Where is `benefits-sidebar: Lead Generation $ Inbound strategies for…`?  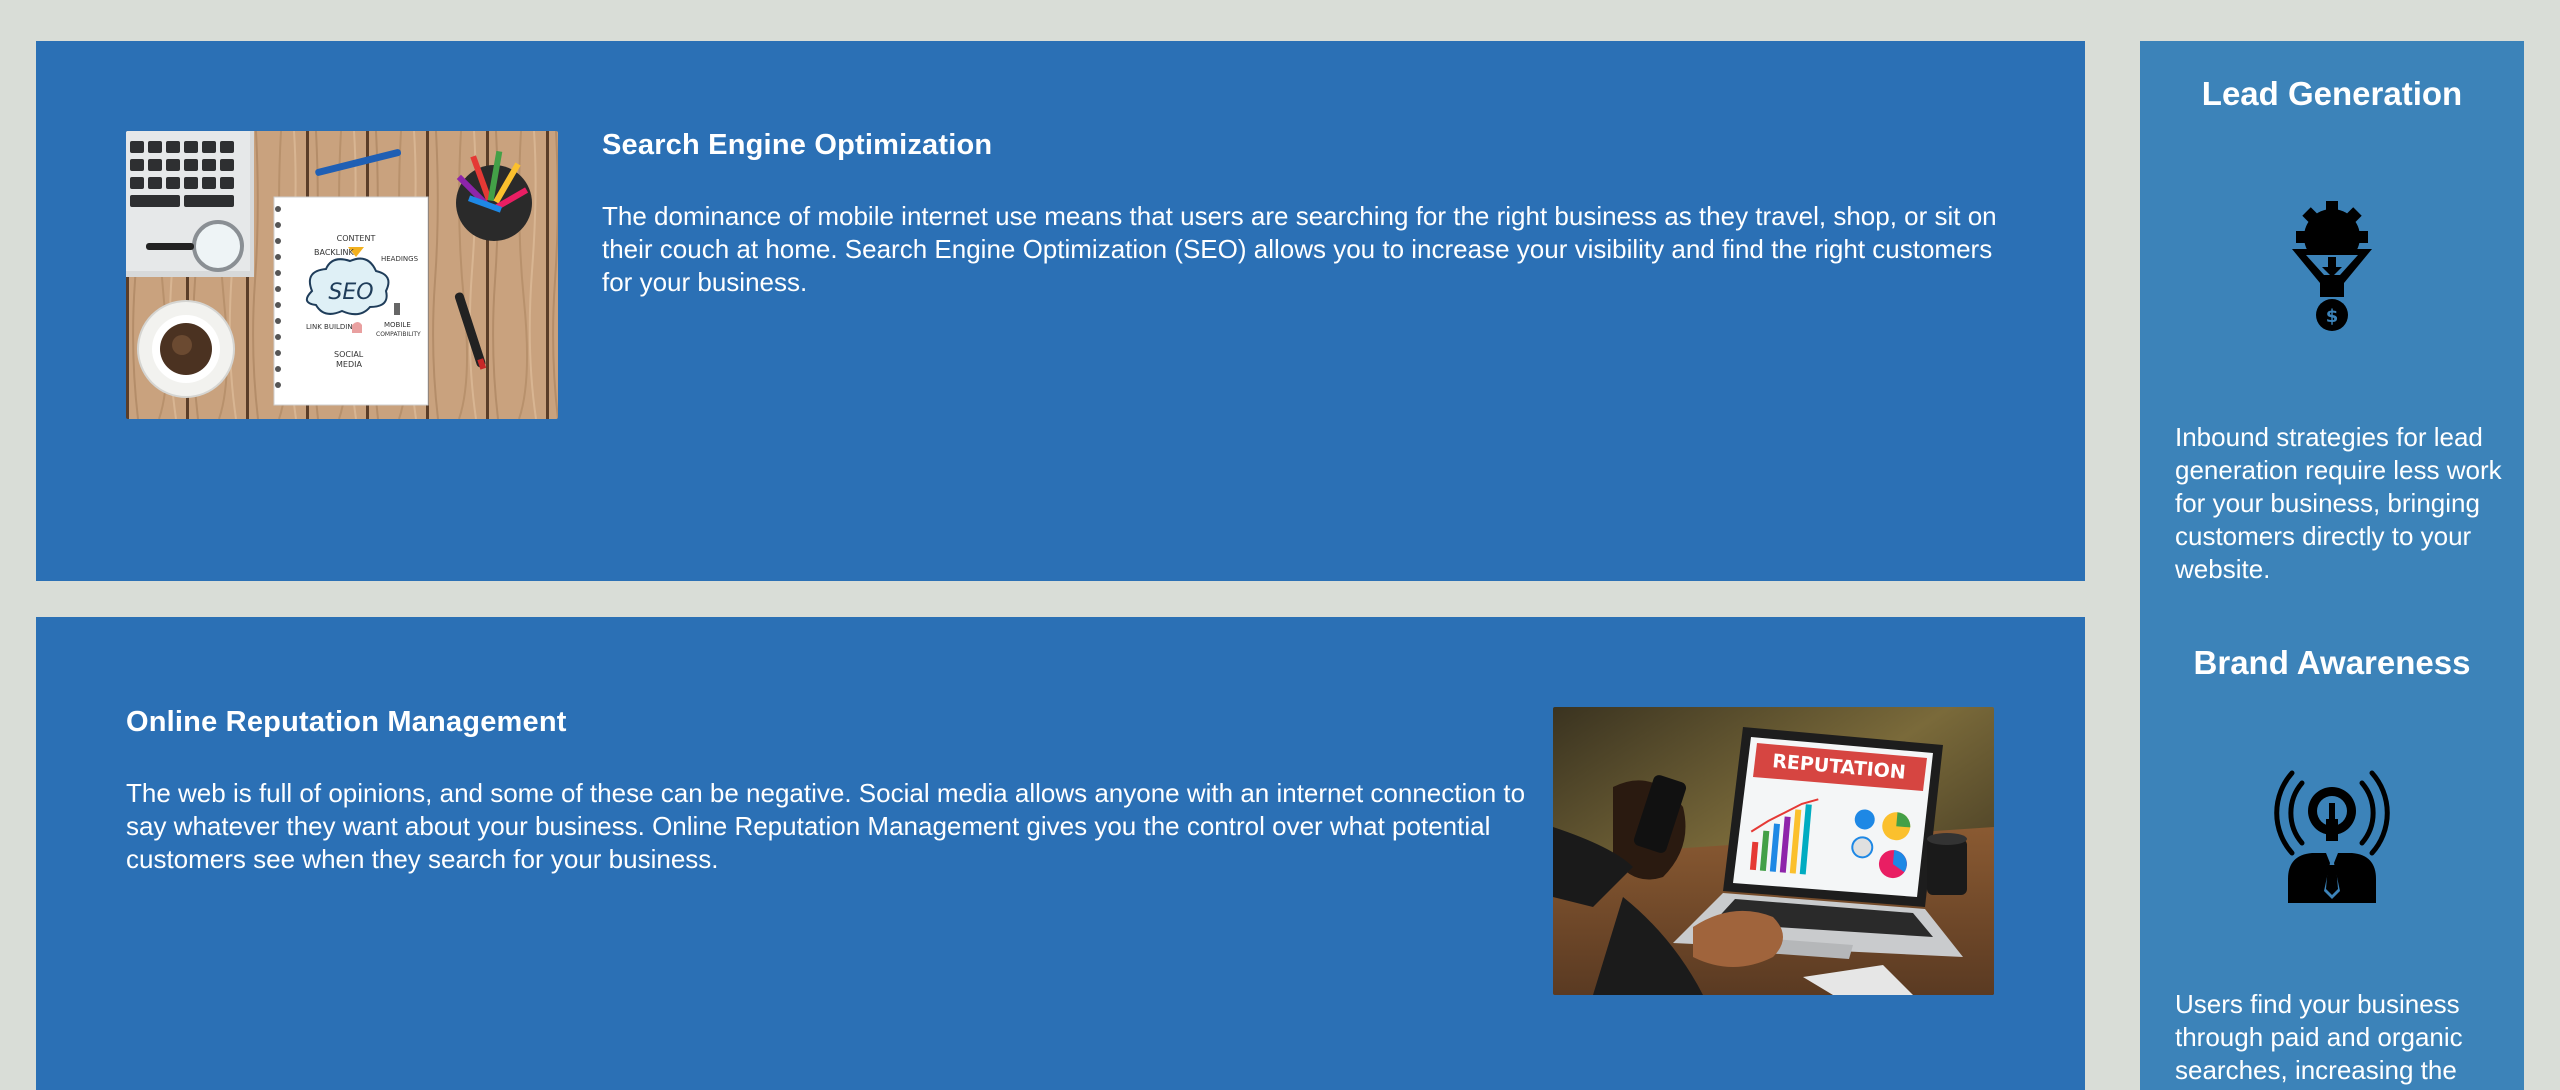
benefits-sidebar: Lead Generation $ Inbound strategies for… is located at coordinates (2332, 565).